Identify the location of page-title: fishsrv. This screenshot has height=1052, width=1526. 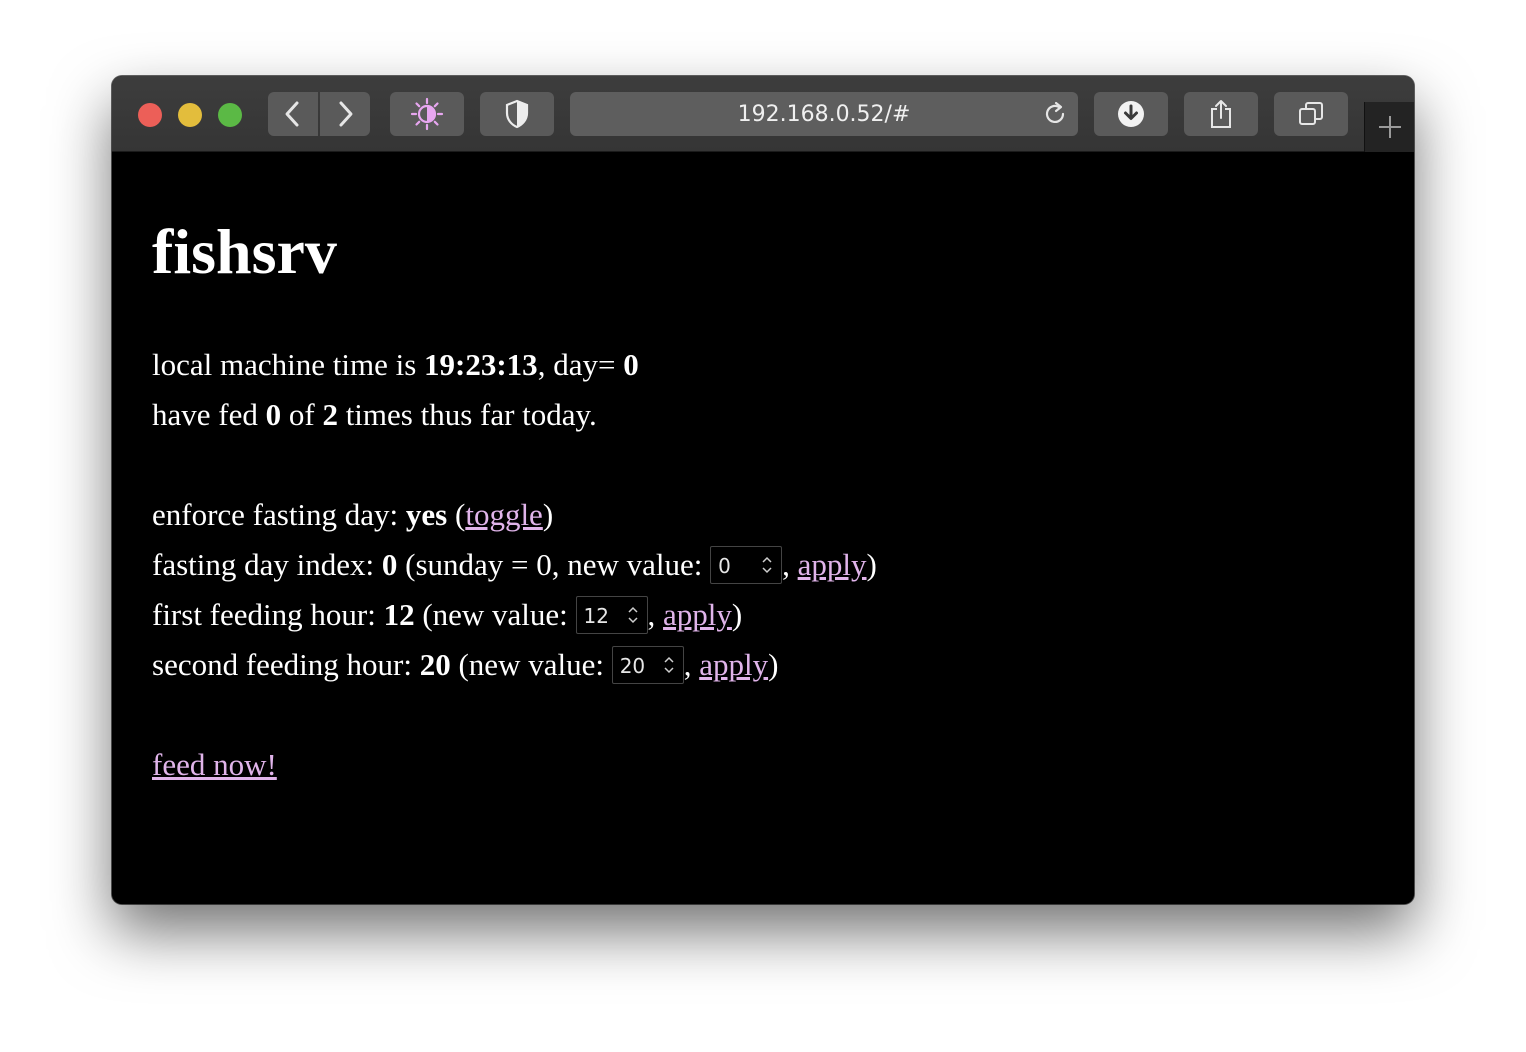
(244, 251).